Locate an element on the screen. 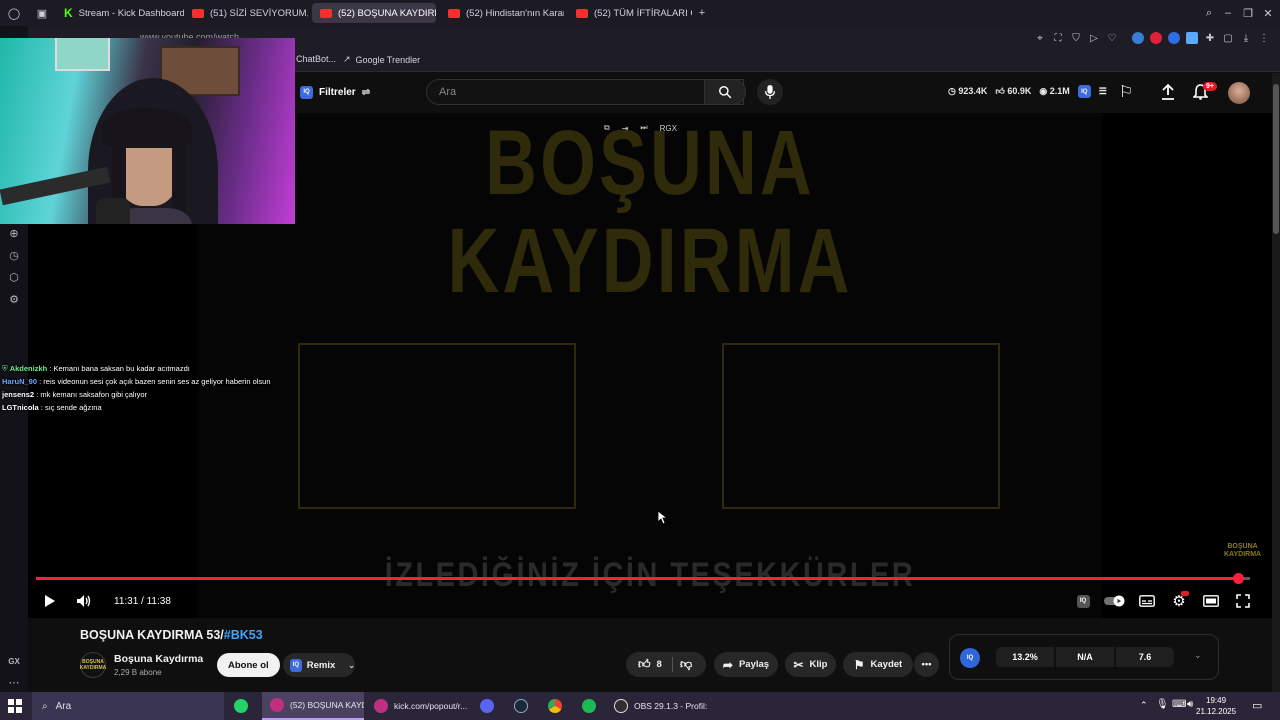 This screenshot has width=1280, height=720. restore-icon: ❐ is located at coordinates (1248, 13).